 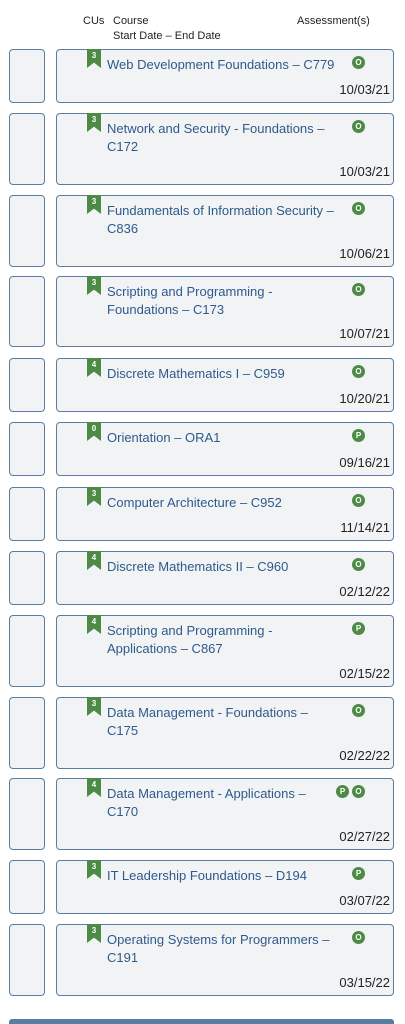 What do you see at coordinates (222, 876) in the screenshot?
I see `course-title-link: IT Leadership Foundations – D194` at bounding box center [222, 876].